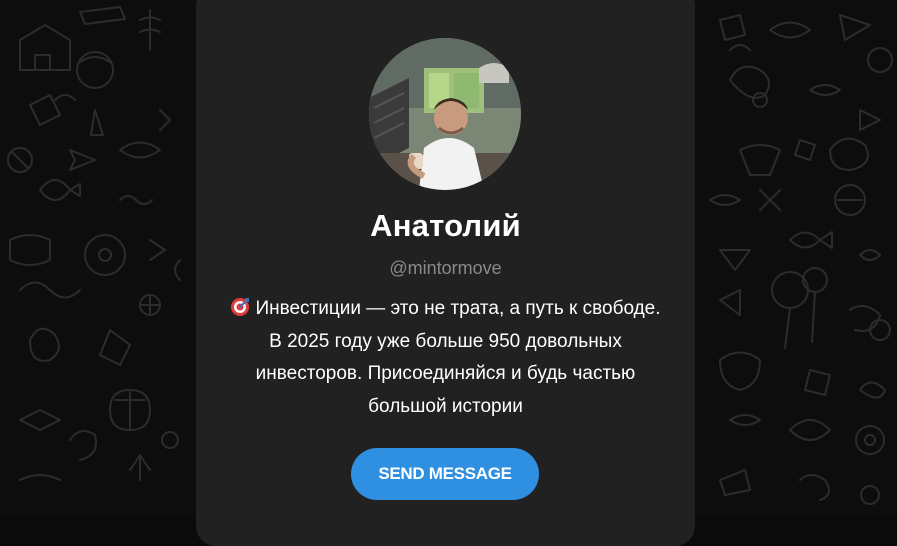  What do you see at coordinates (445, 268) in the screenshot?
I see `profile-username: @mintormove` at bounding box center [445, 268].